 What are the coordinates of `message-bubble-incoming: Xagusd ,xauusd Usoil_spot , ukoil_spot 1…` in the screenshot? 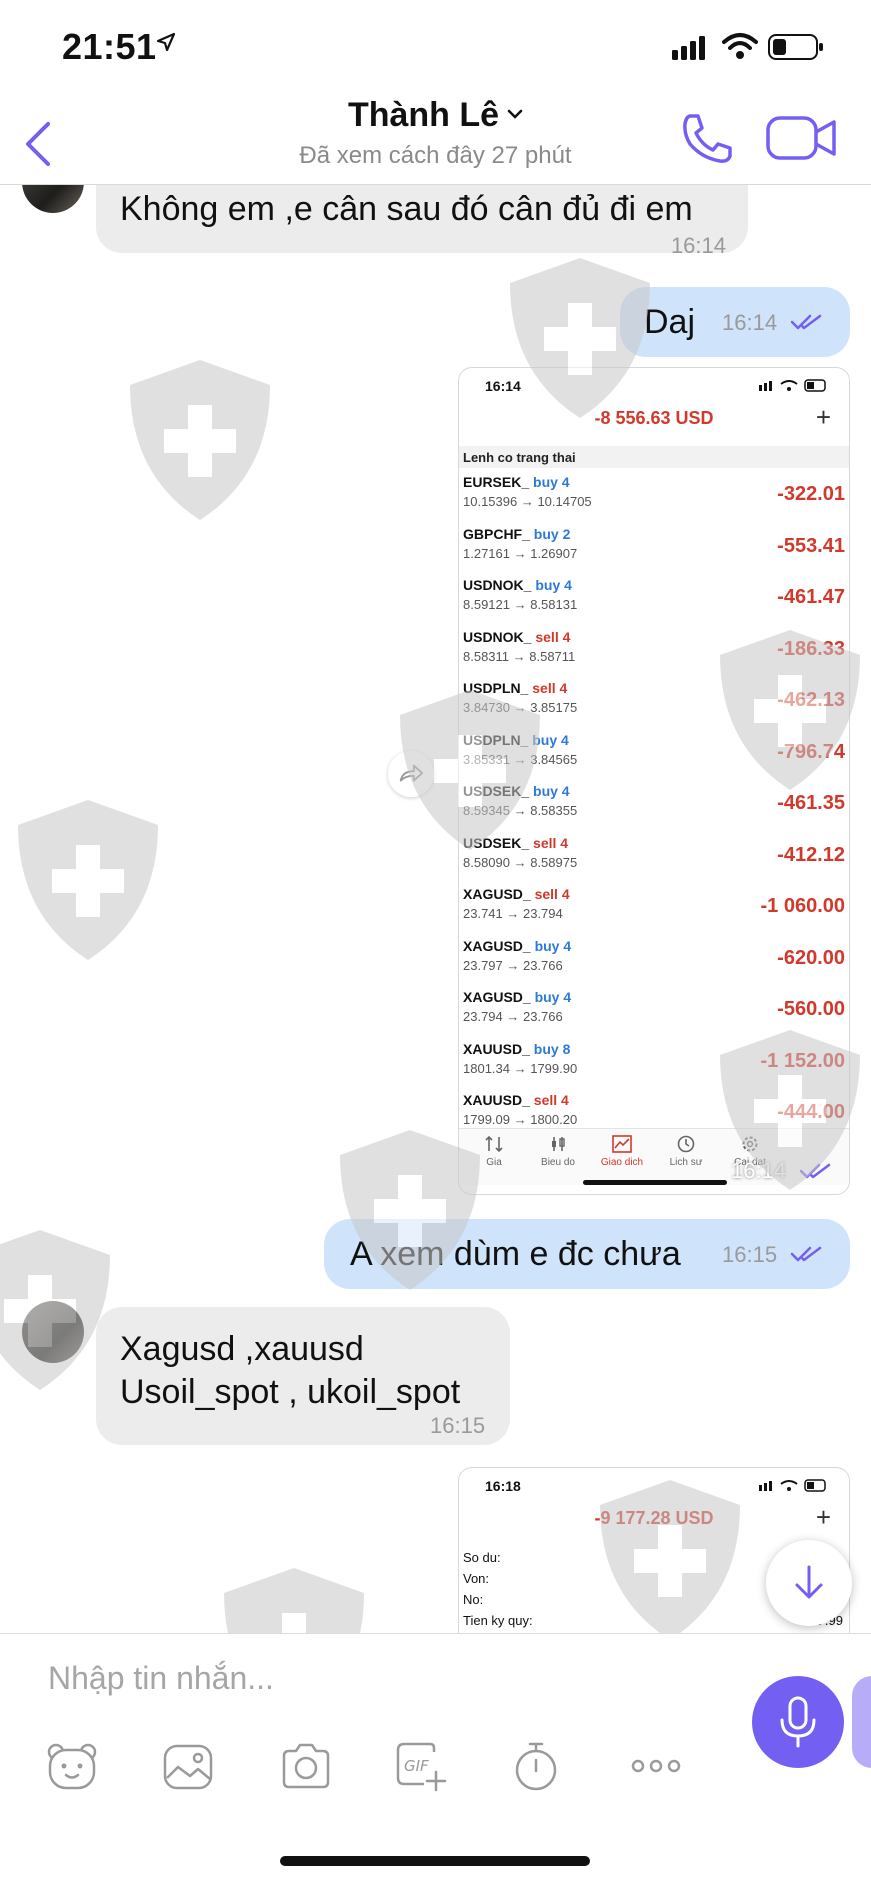 It's located at (303, 1376).